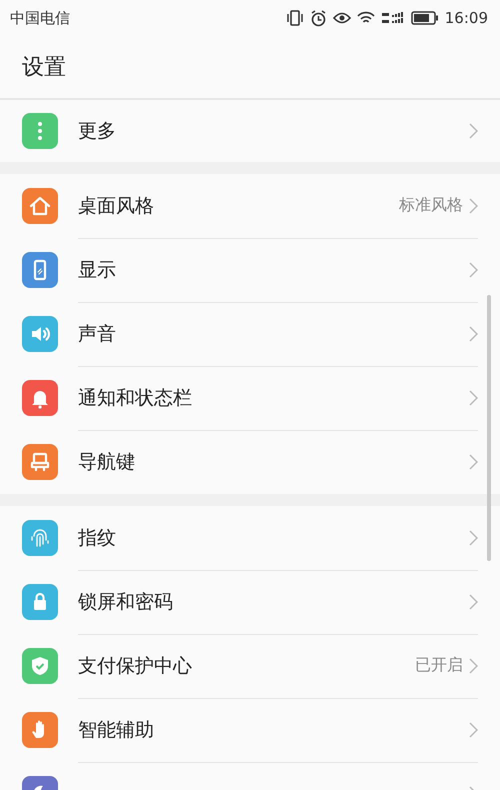  Describe the element at coordinates (250, 206) in the screenshot. I see `settings-item: 桌面风格 标准风格` at that location.